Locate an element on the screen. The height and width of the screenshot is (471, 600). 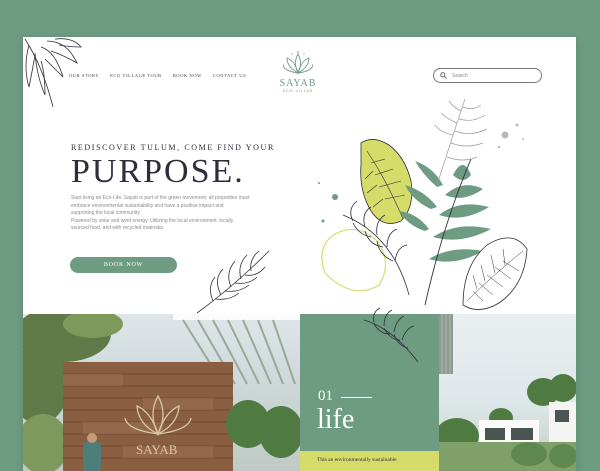
logo-title: SAYAB is located at coordinates (298, 83).